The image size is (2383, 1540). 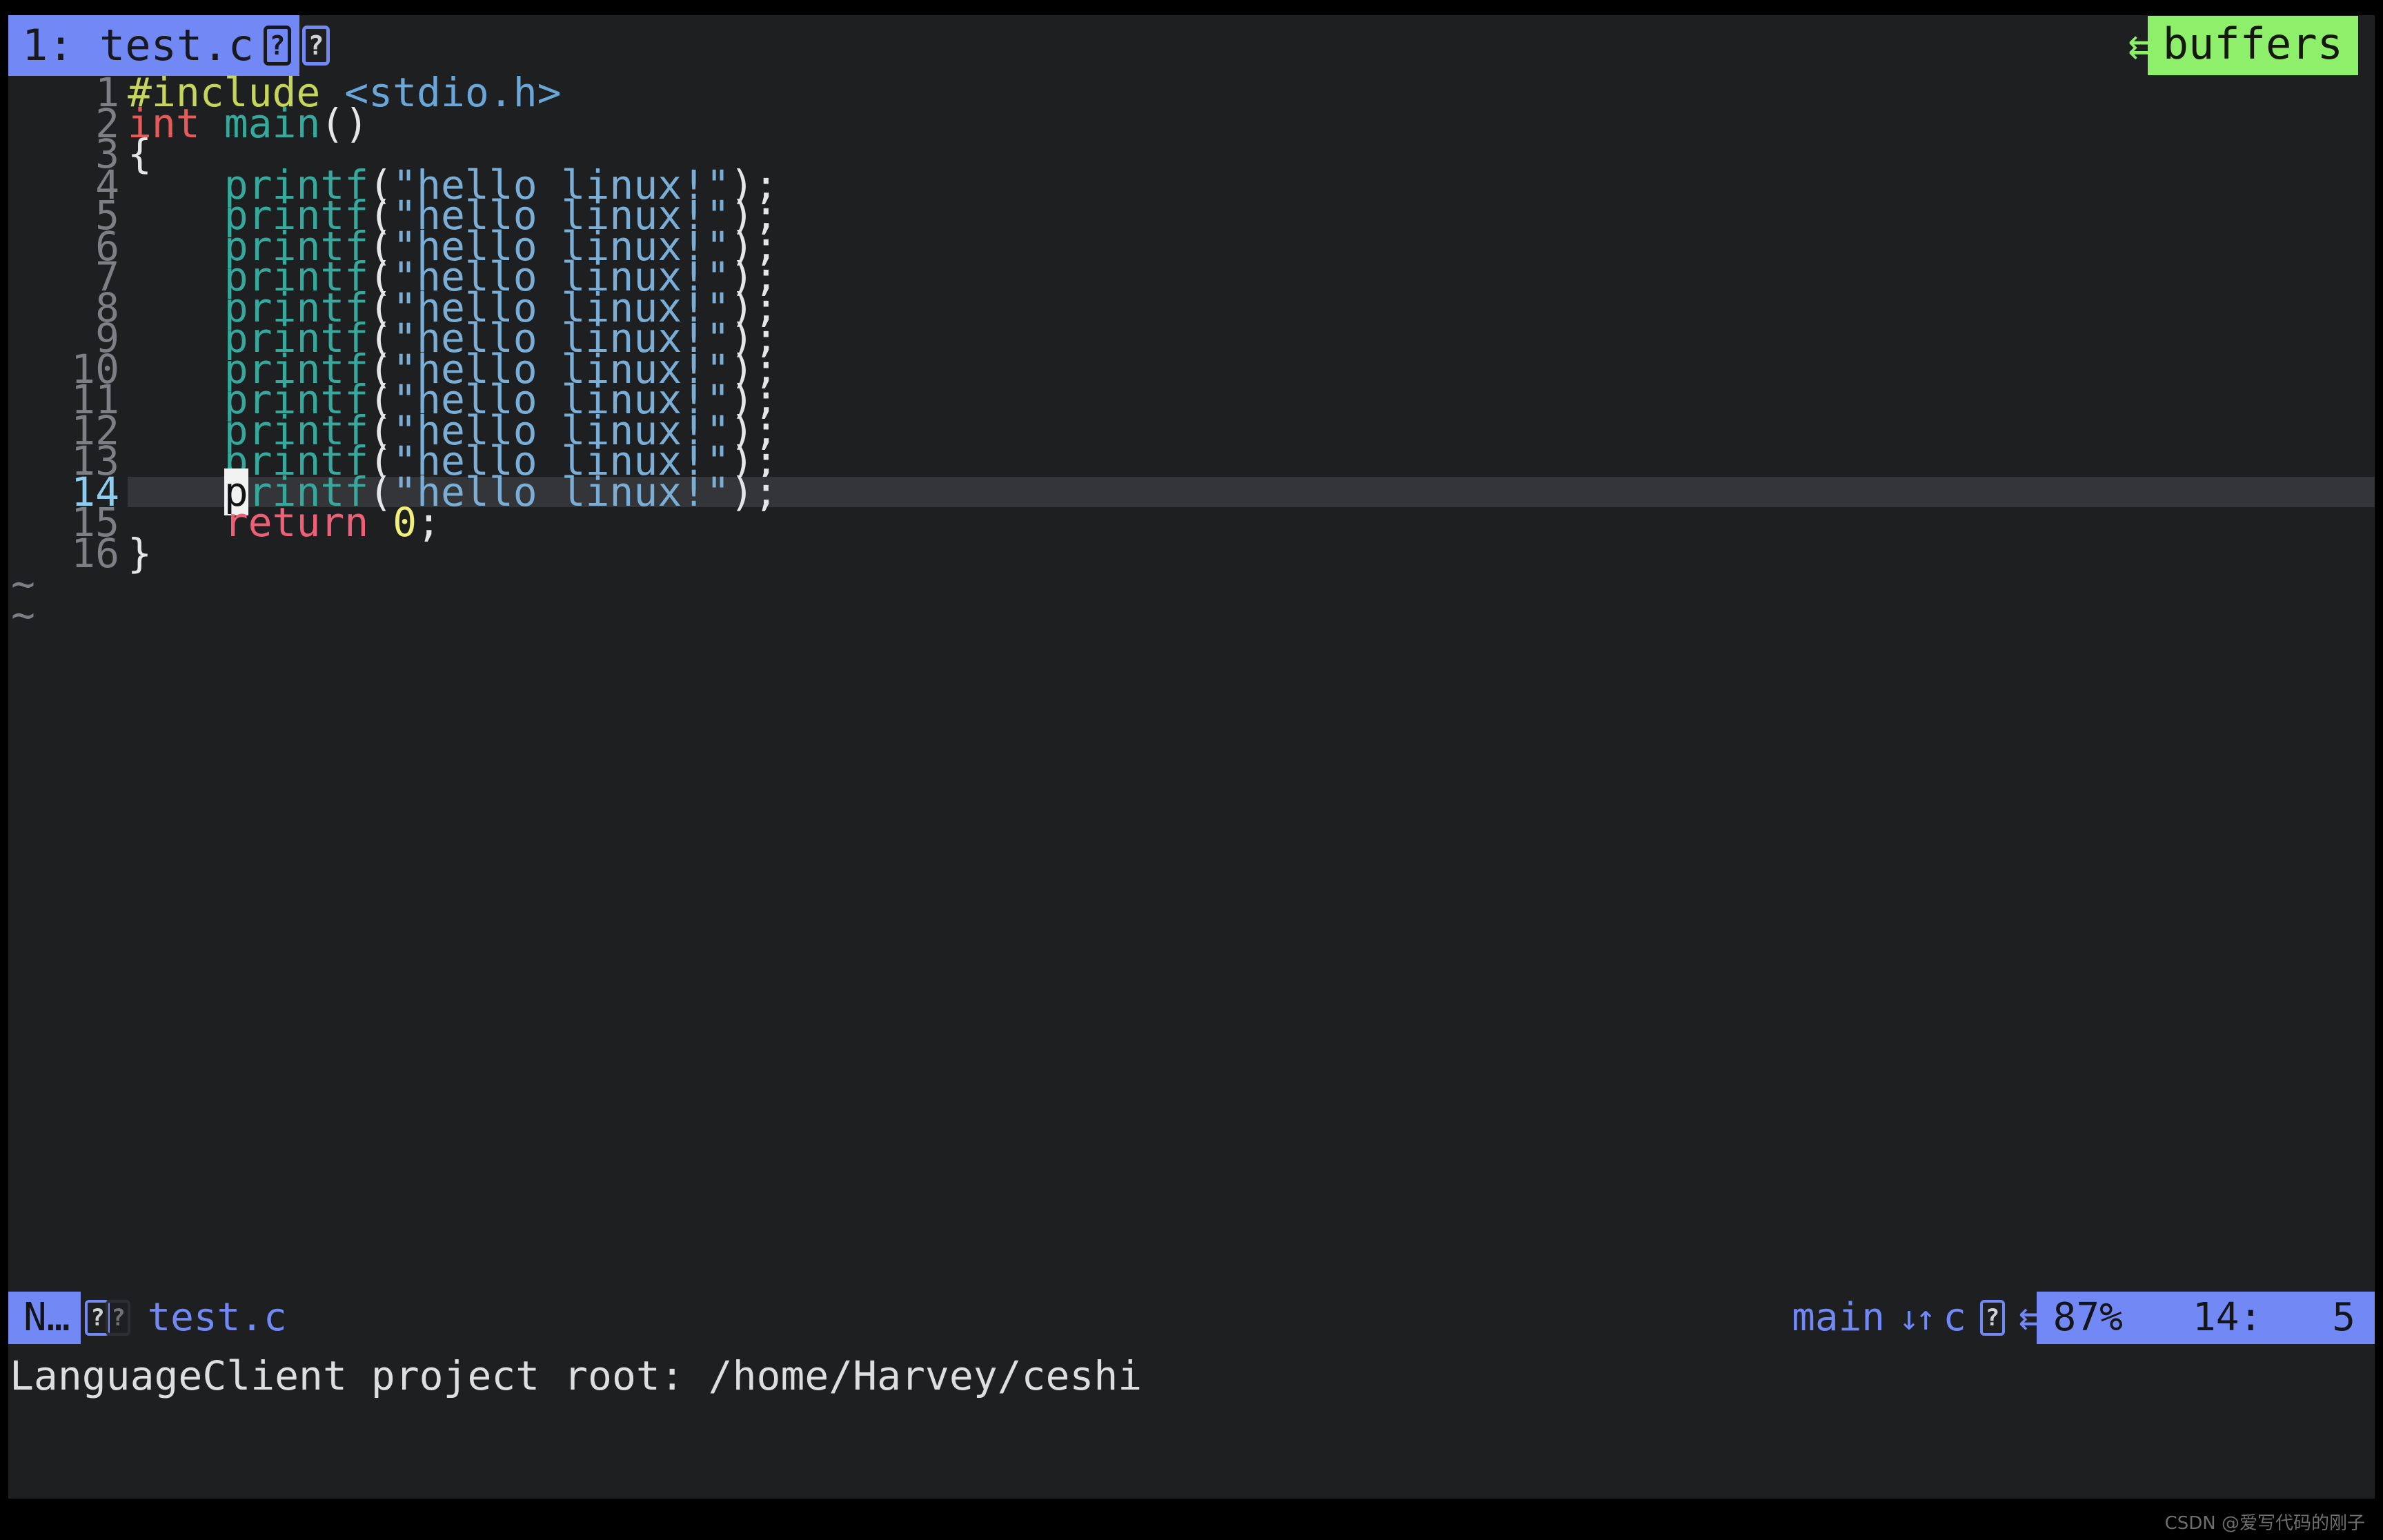 I want to click on tabline-filler, so click(x=1230, y=46).